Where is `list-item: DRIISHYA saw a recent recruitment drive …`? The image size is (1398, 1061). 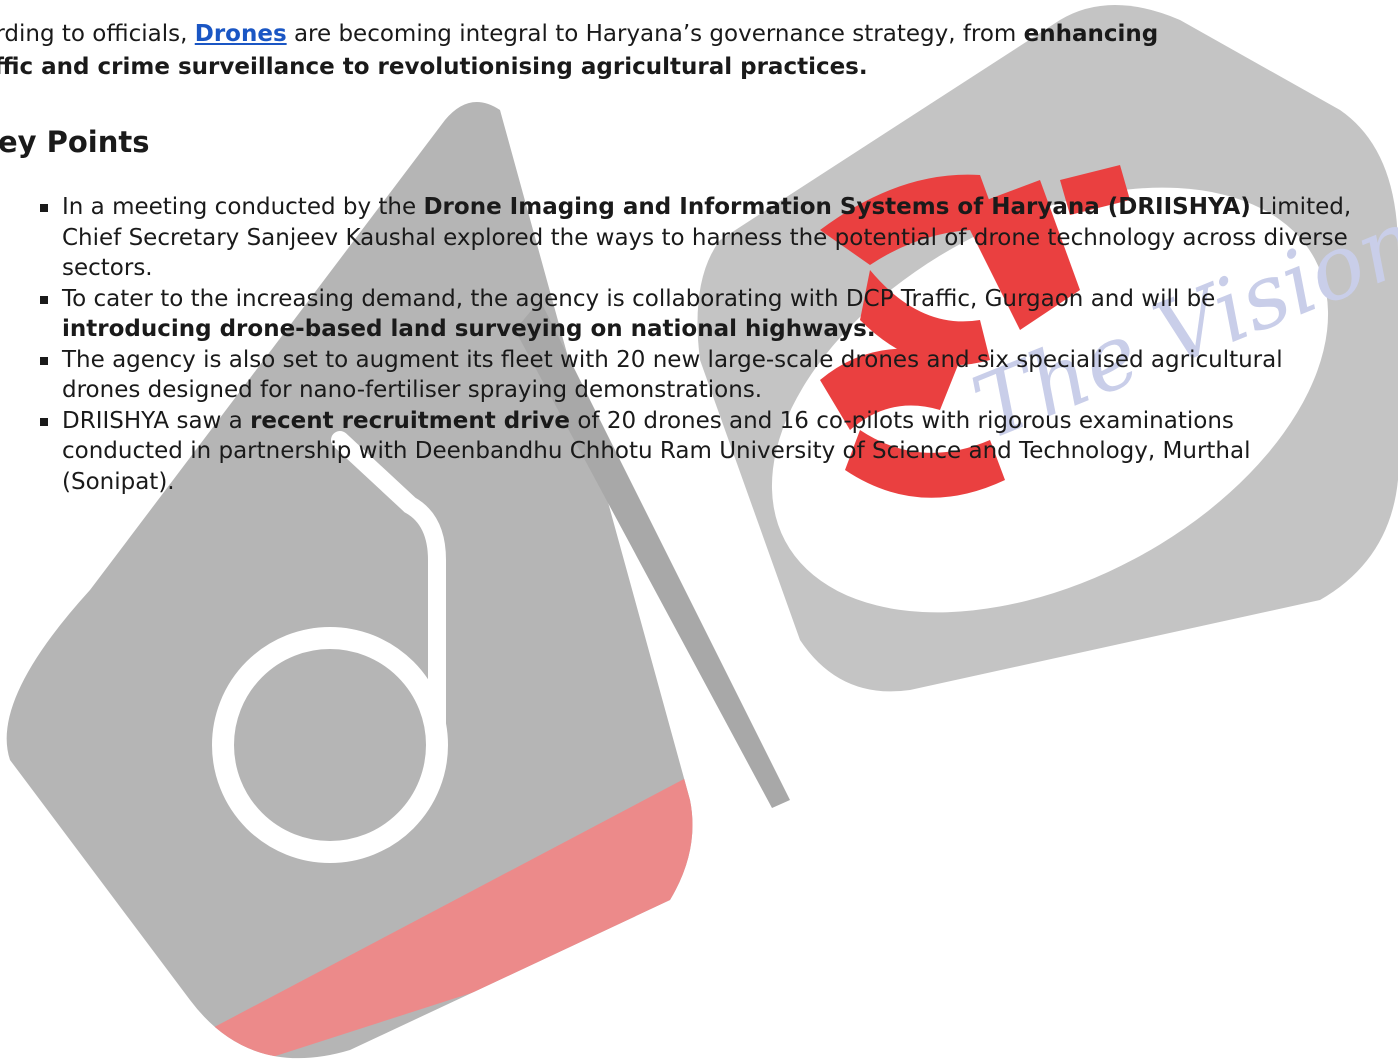
list-item: DRIISHYA saw a recent recruitment drive … is located at coordinates (701, 452).